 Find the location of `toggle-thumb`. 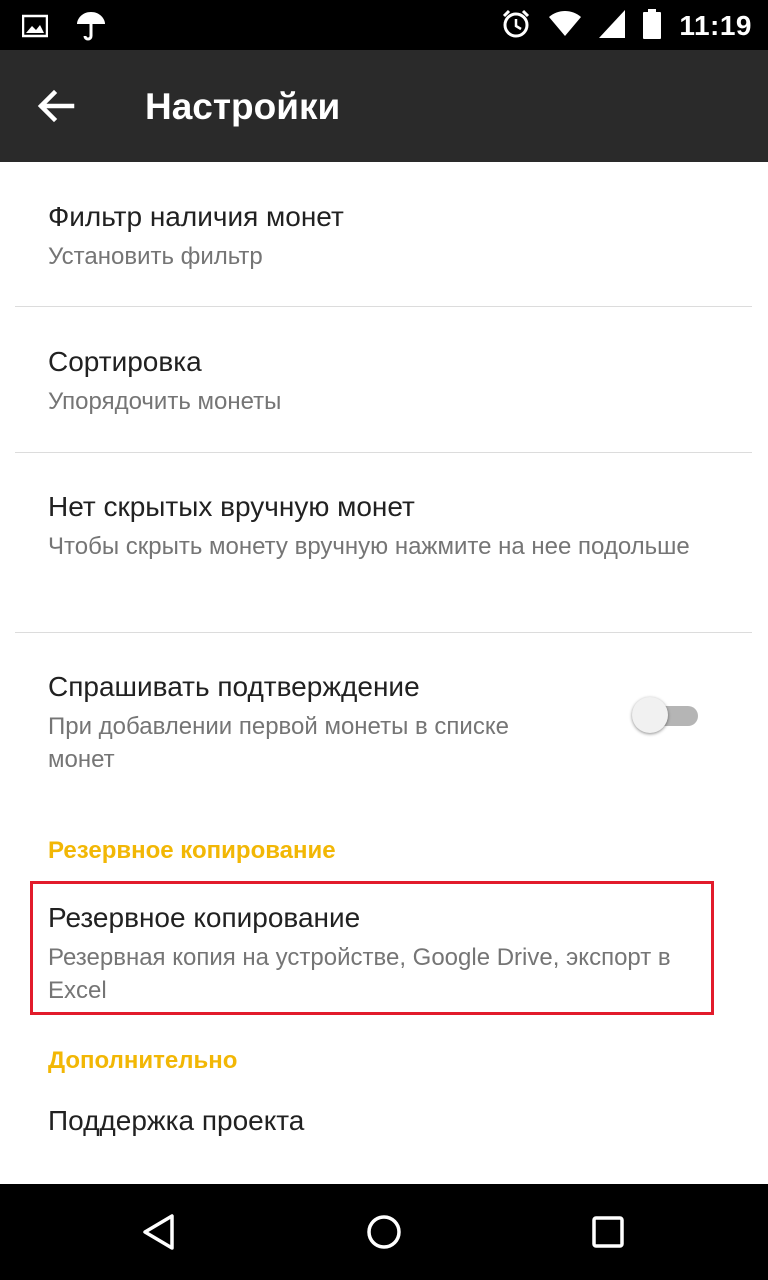

toggle-thumb is located at coordinates (650, 715).